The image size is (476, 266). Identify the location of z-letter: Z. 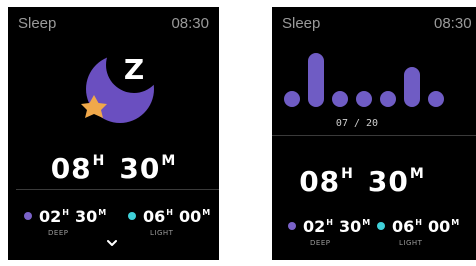
(134, 69).